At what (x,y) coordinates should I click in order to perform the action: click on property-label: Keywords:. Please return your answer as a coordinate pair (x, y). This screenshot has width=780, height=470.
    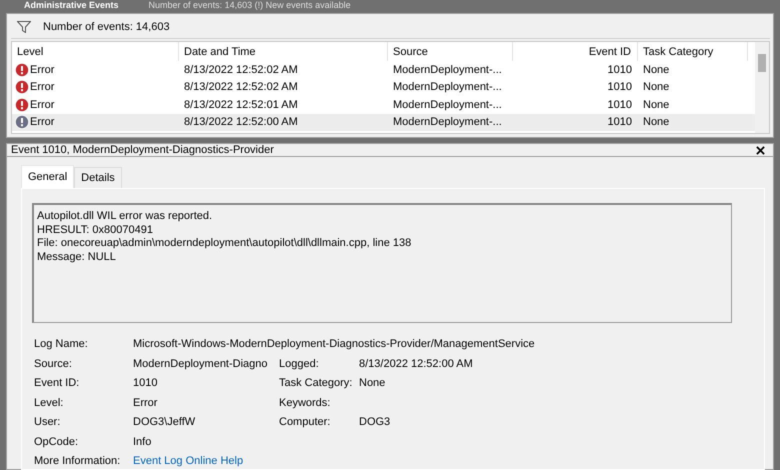
    Looking at the image, I should click on (305, 403).